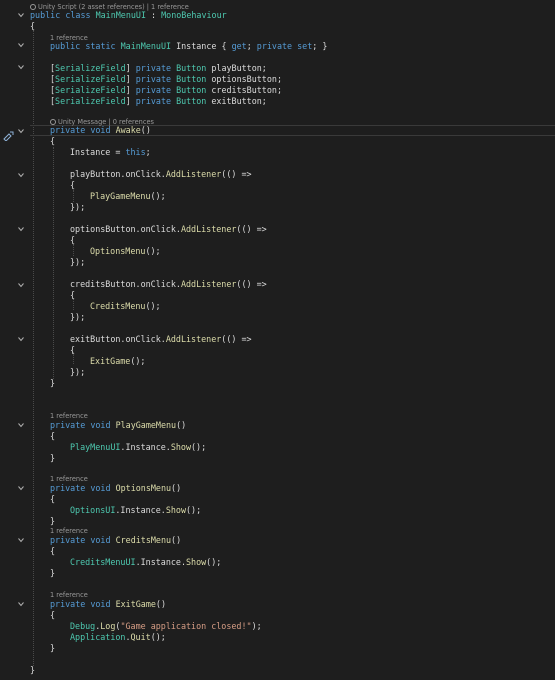  I want to click on code-line: private void CreditsMenu(), so click(277, 540).